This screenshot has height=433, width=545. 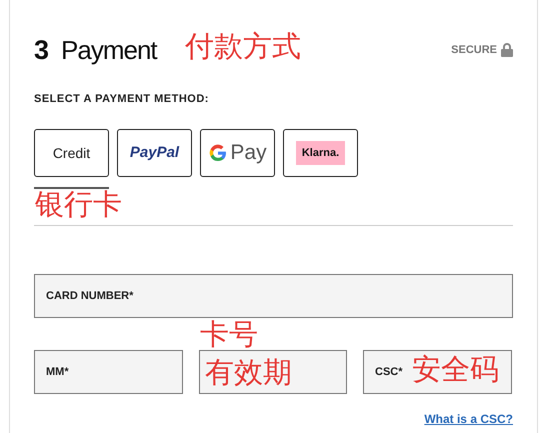 What do you see at coordinates (229, 334) in the screenshot?
I see `annotation-text: 卡号` at bounding box center [229, 334].